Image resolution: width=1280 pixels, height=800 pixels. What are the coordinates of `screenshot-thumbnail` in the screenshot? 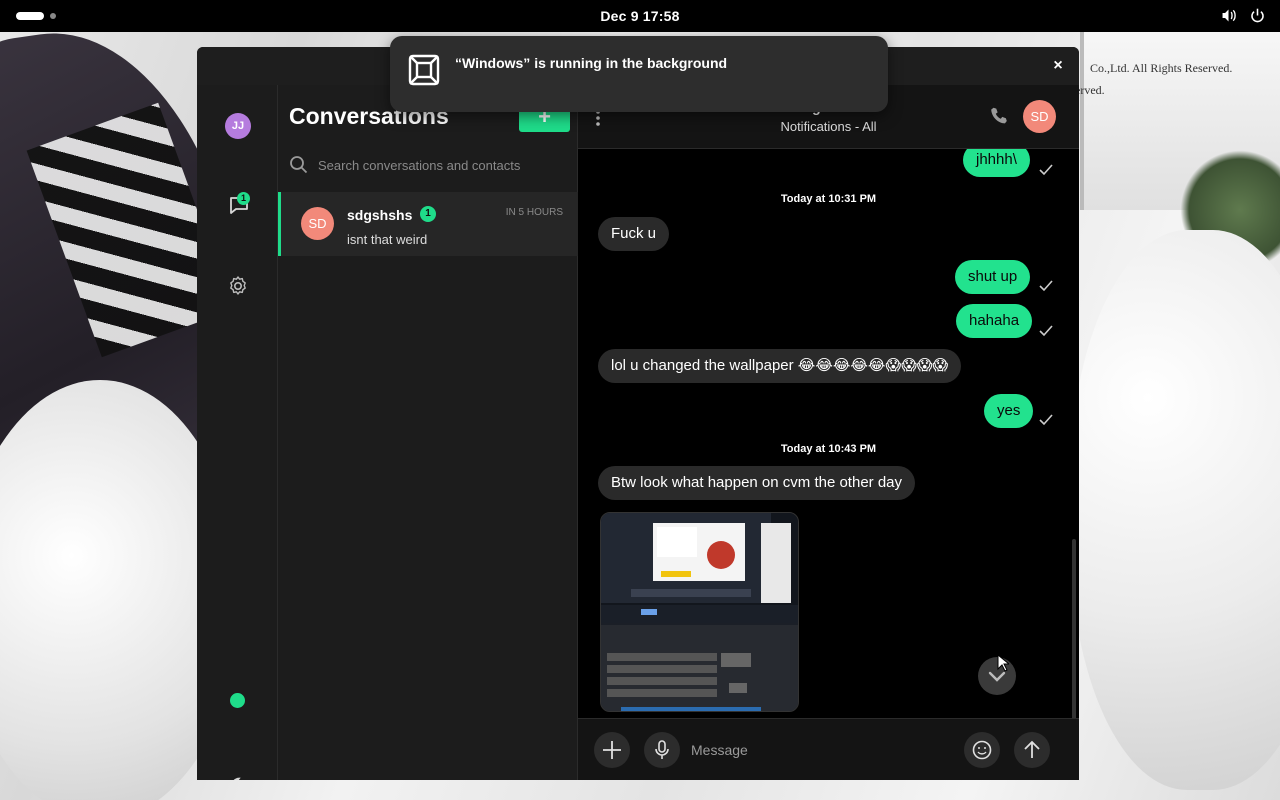 It's located at (699, 612).